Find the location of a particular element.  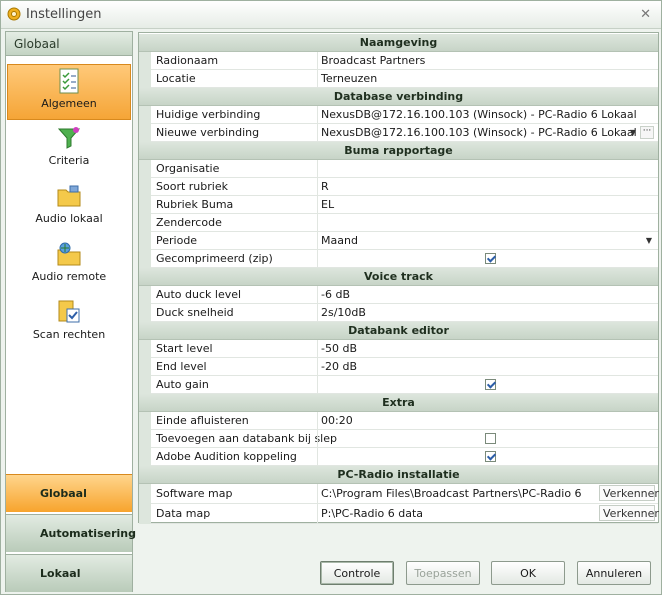

title-bar: Instellingen ✕ is located at coordinates (331, 15).